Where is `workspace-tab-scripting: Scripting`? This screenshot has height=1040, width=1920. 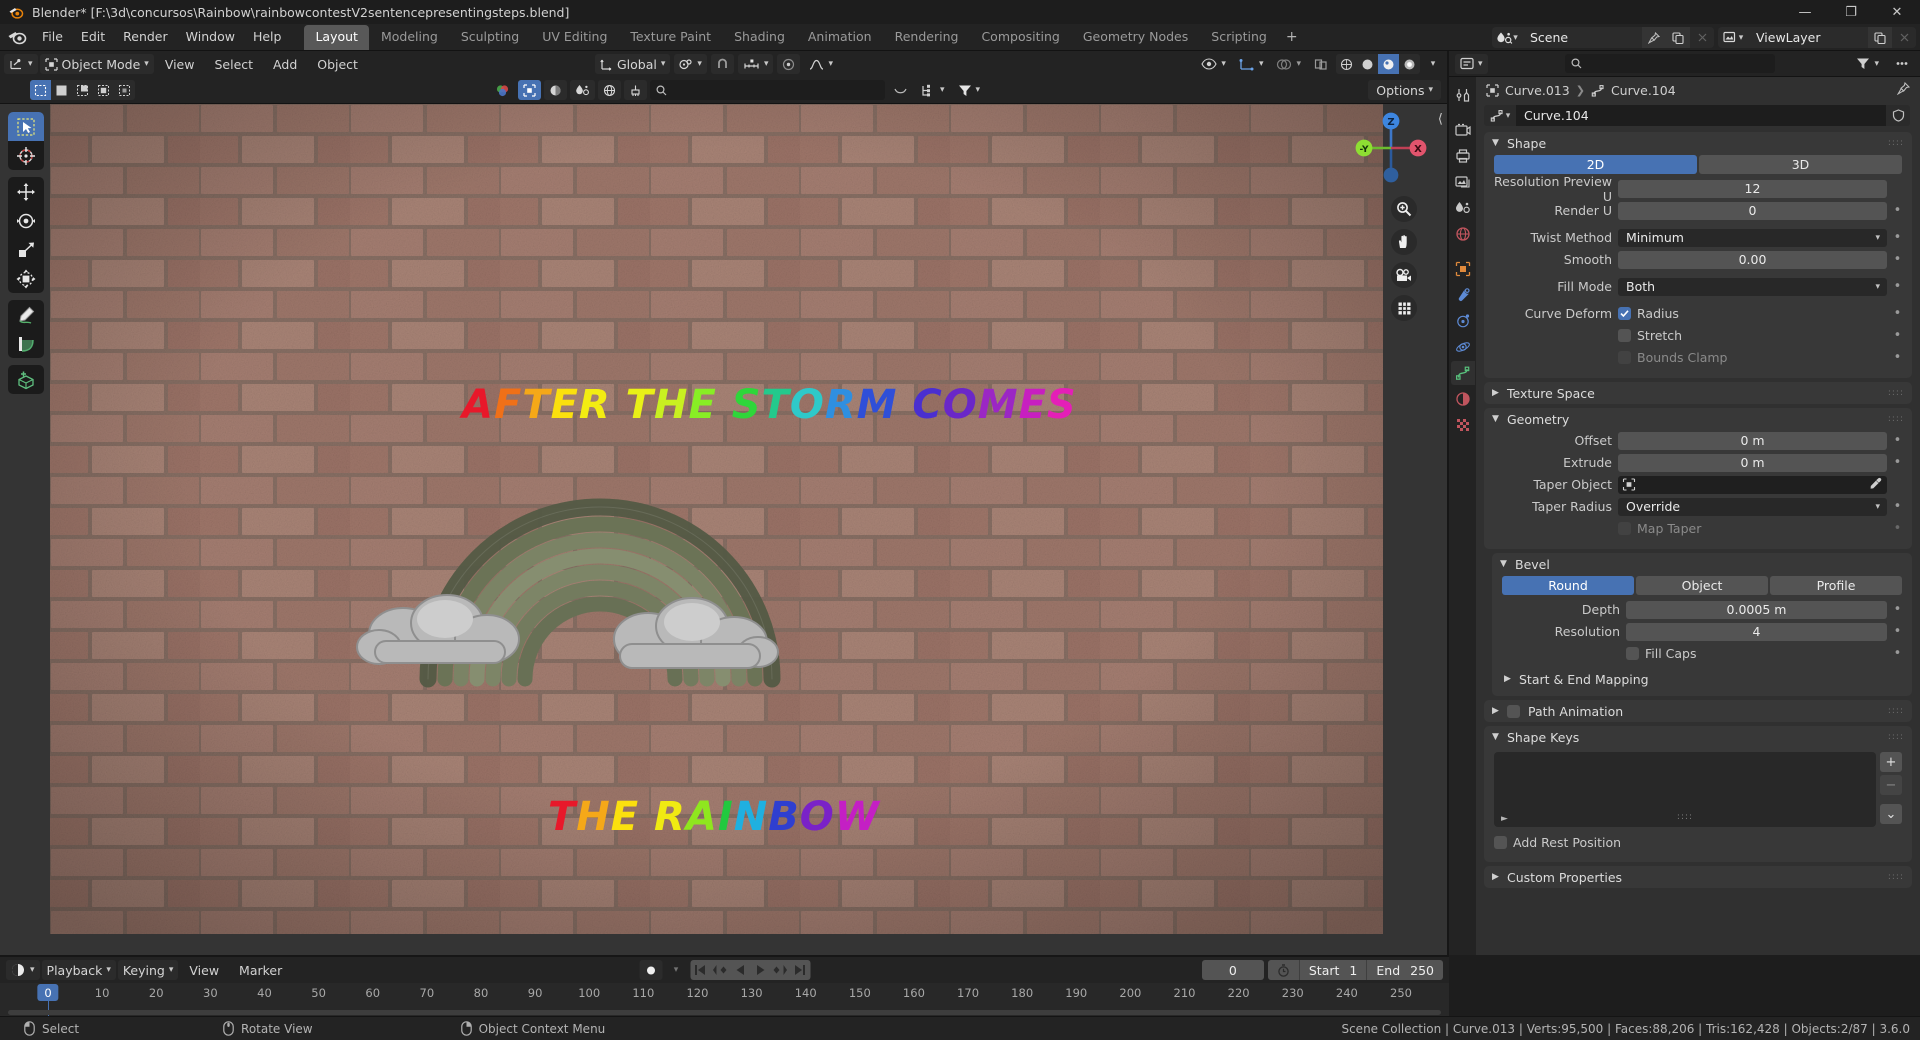
workspace-tab-scripting: Scripting is located at coordinates (1239, 37).